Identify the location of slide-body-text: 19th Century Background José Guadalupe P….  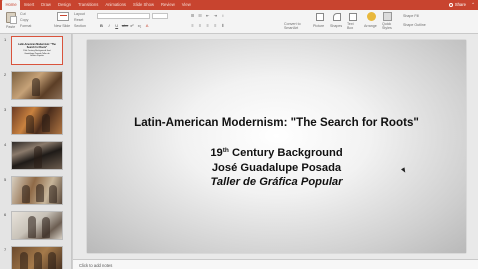
(276, 167).